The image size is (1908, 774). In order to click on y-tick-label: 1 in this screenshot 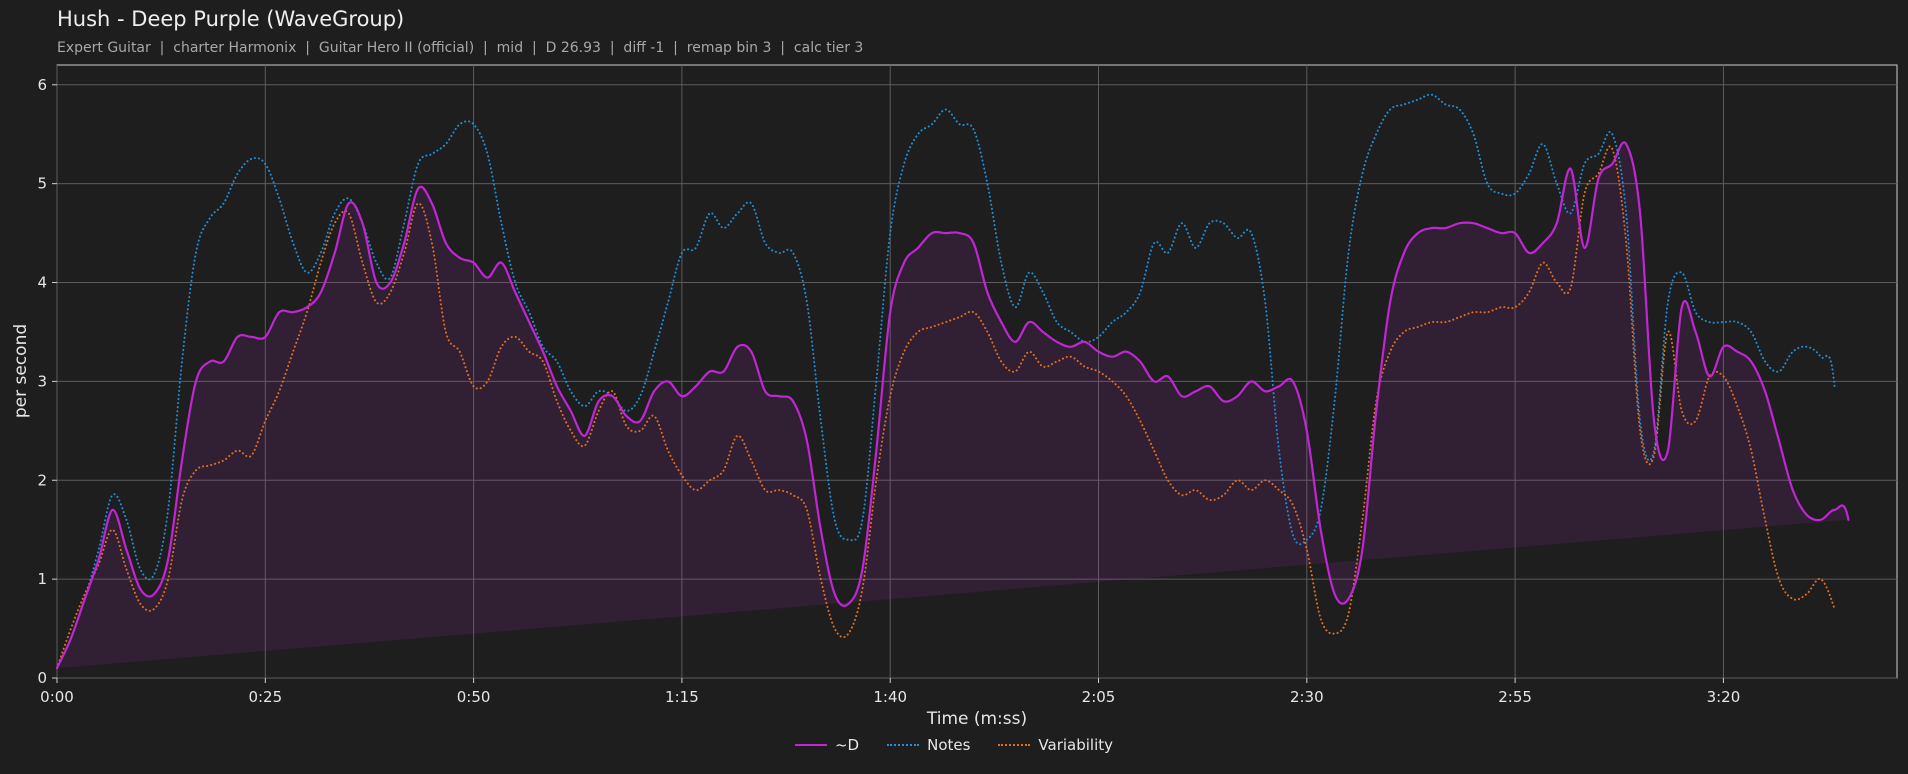, I will do `click(42, 579)`.